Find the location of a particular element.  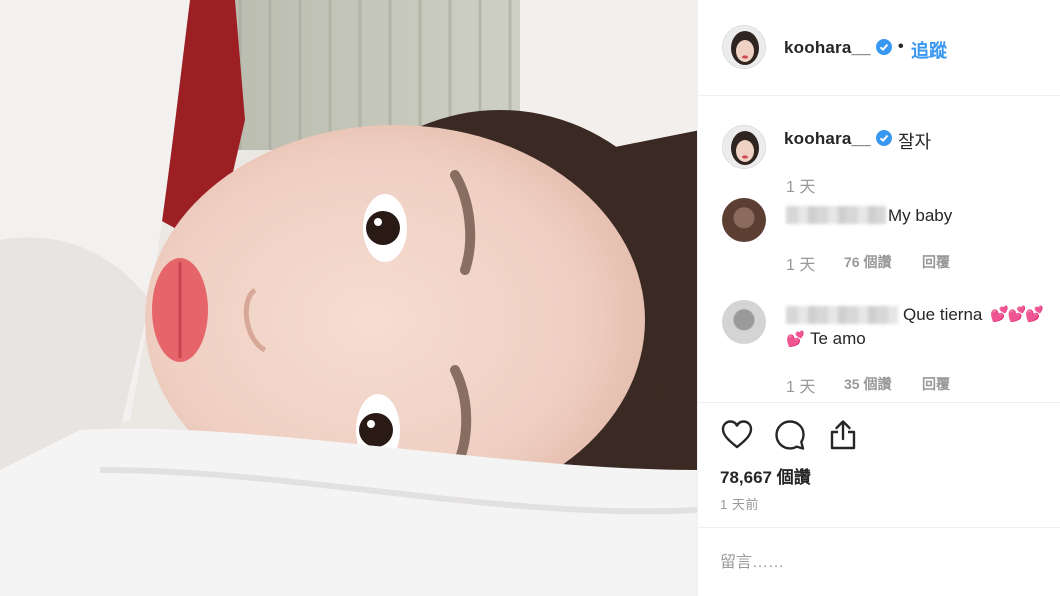

caption-username: koohara__ is located at coordinates (827, 139).